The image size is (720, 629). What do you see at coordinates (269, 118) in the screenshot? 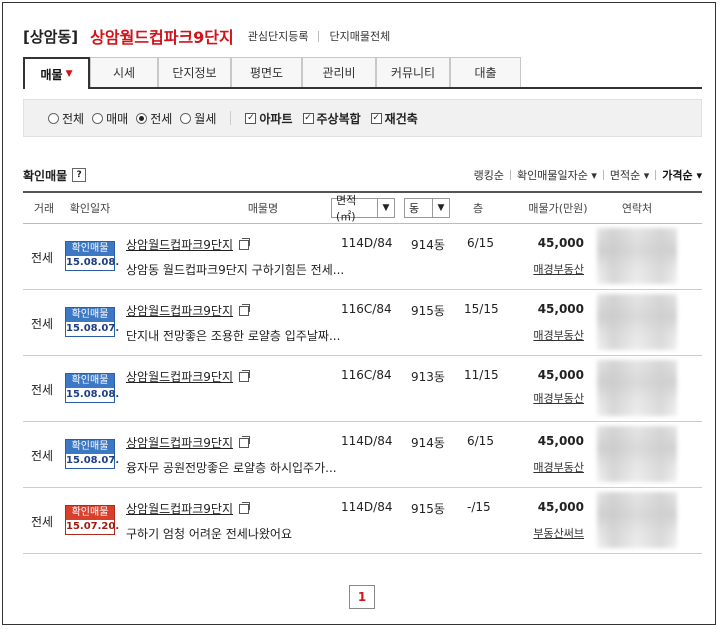
I see `check-apartment: ✓ 아파트` at bounding box center [269, 118].